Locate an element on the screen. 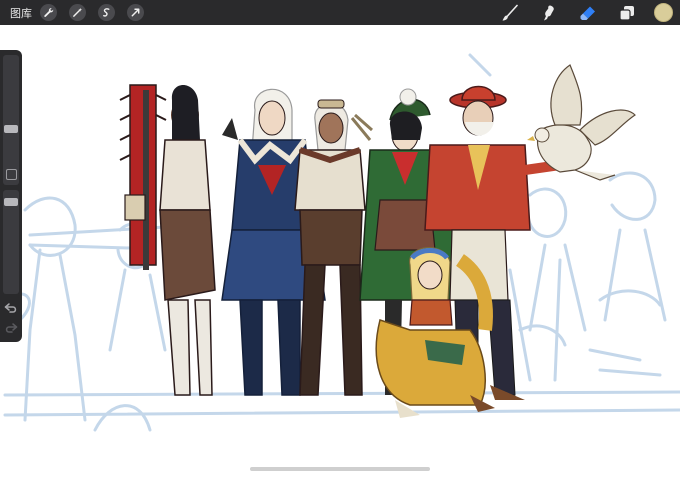 The height and width of the screenshot is (480, 680). top-toolbar: 图库 is located at coordinates (340, 12).